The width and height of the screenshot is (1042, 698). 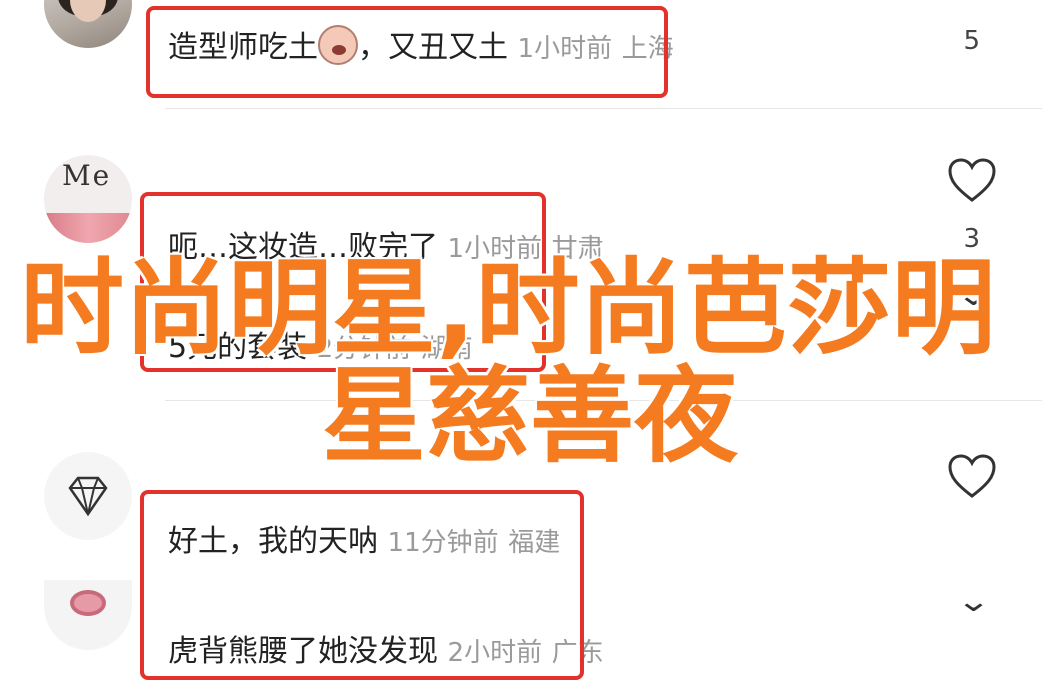 What do you see at coordinates (971, 41) in the screenshot?
I see `like-count: 5` at bounding box center [971, 41].